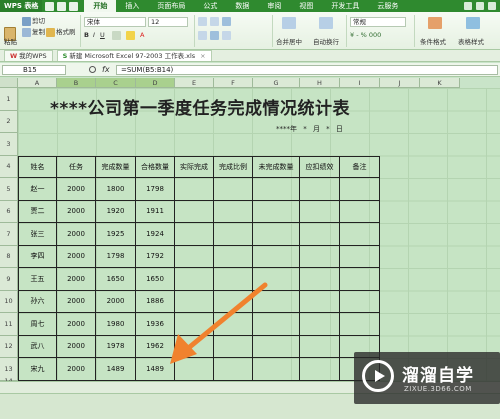 The image size is (500, 419). Describe the element at coordinates (214, 35) in the screenshot. I see `align-center-icon` at that location.